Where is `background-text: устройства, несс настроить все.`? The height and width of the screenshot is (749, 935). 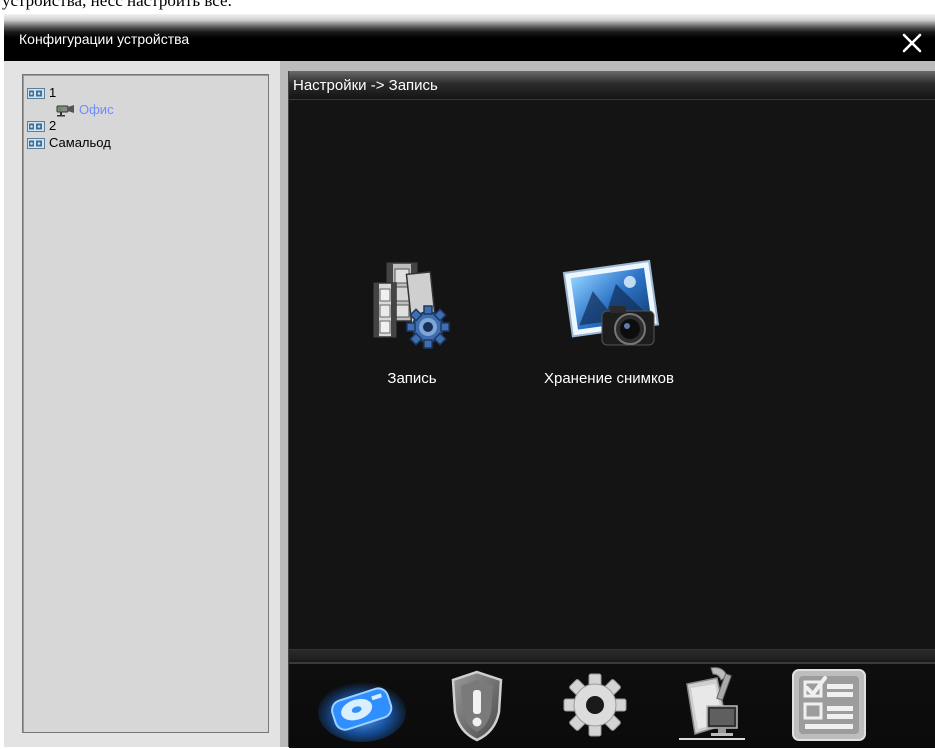 background-text: устройства, несс настроить все. is located at coordinates (117, 5).